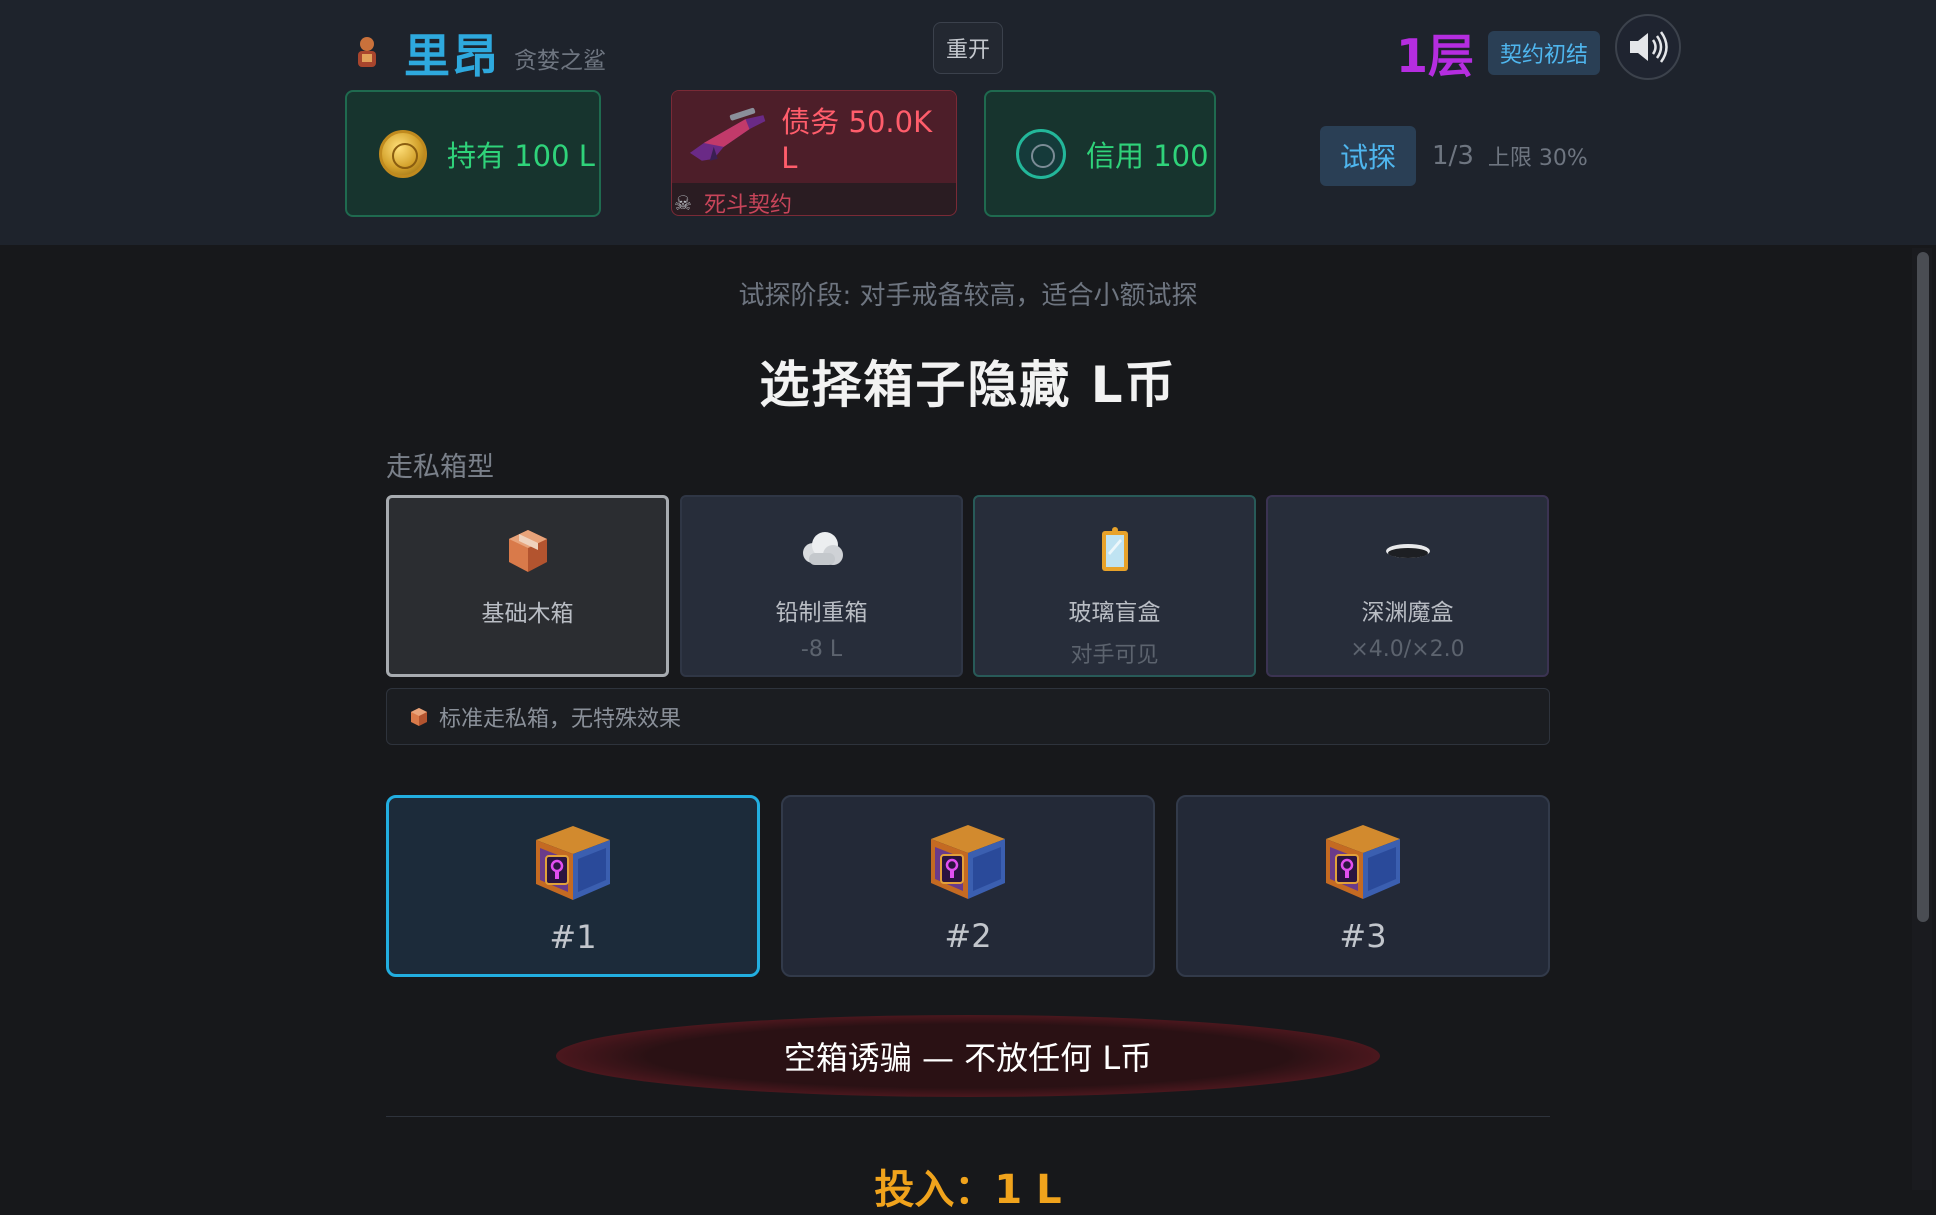  I want to click on scrollbar, so click(1922, 719).